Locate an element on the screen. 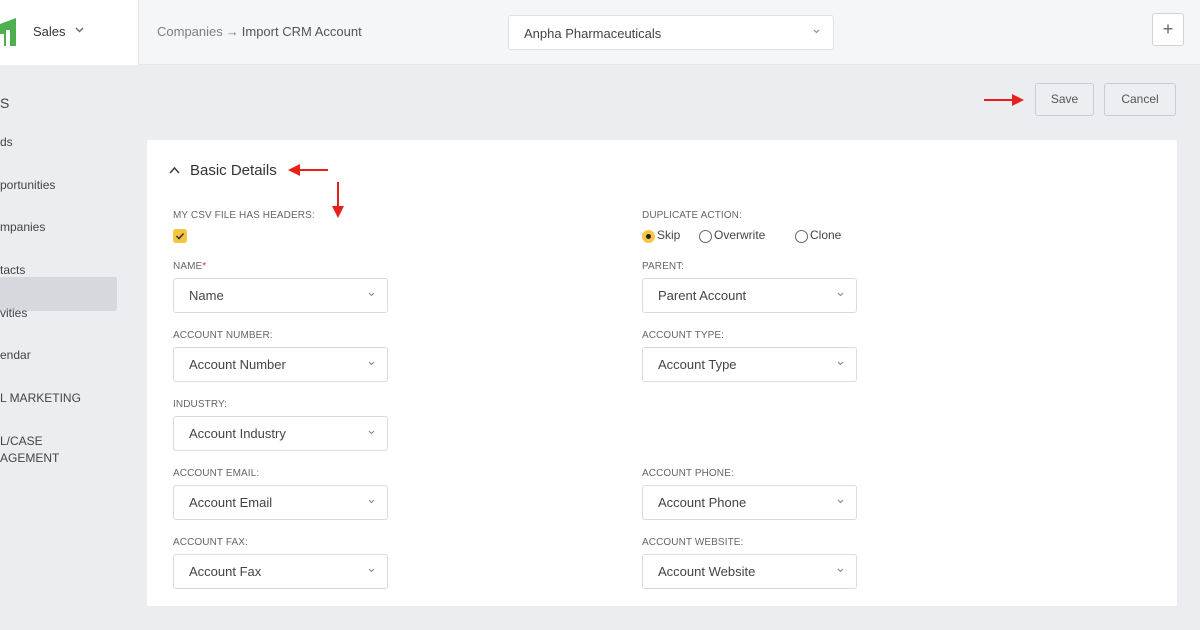 The image size is (1200, 630). add-button: + is located at coordinates (1168, 29).